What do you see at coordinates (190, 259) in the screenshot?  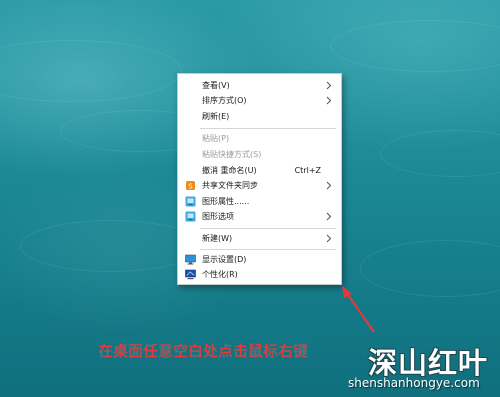 I see `display-settings-icon` at bounding box center [190, 259].